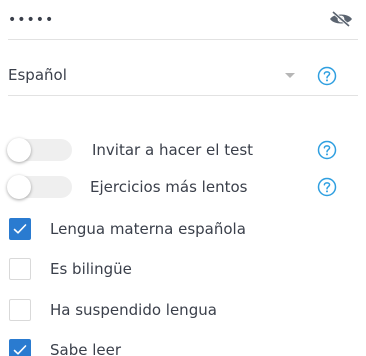  Describe the element at coordinates (341, 19) in the screenshot. I see `eye-slash-icon` at that location.